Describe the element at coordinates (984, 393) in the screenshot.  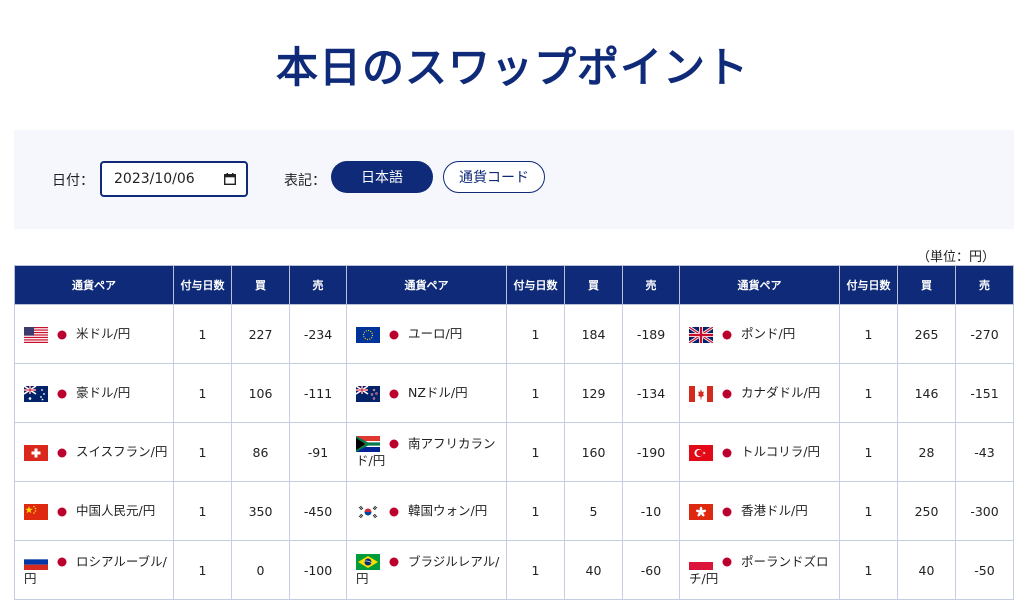
I see `sell-swap-cell: -151` at that location.